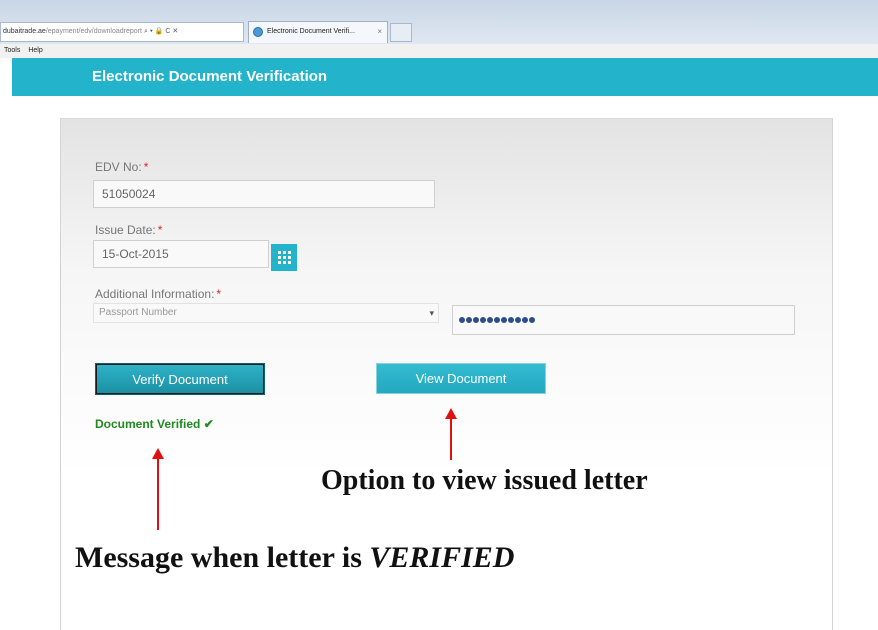 The width and height of the screenshot is (878, 630). Describe the element at coordinates (154, 424) in the screenshot. I see `document-verified-message: Document Verified ✔` at that location.